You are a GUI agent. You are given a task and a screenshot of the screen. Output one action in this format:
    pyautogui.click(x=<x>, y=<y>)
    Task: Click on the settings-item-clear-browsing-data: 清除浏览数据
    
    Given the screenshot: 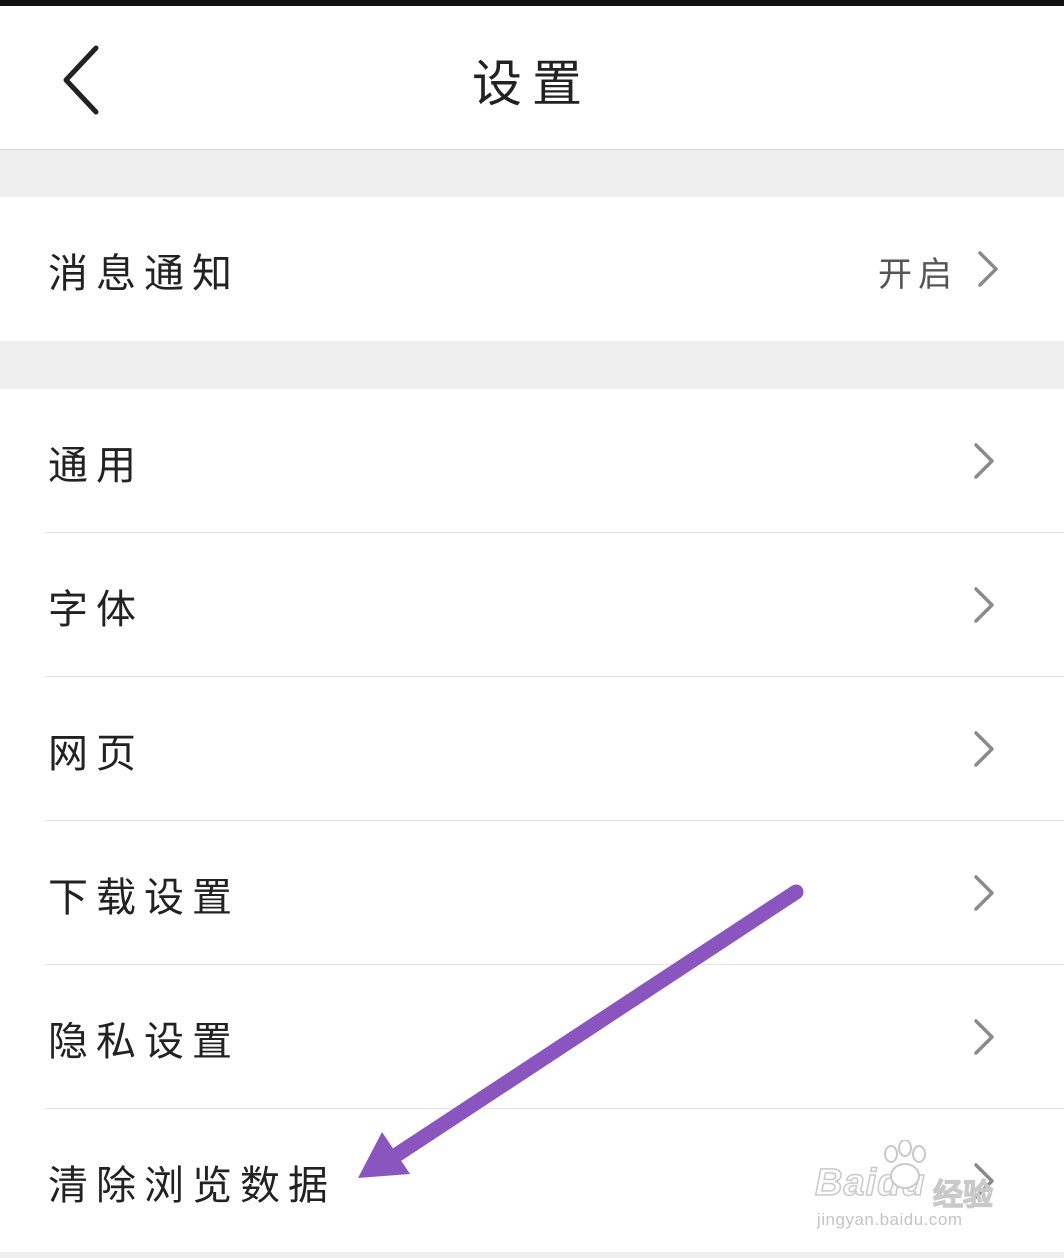 What is the action you would take?
    pyautogui.click(x=532, y=1181)
    